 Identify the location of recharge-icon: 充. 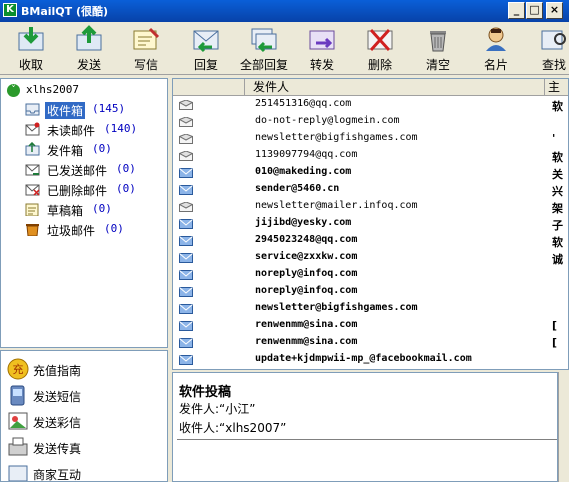
(18, 369).